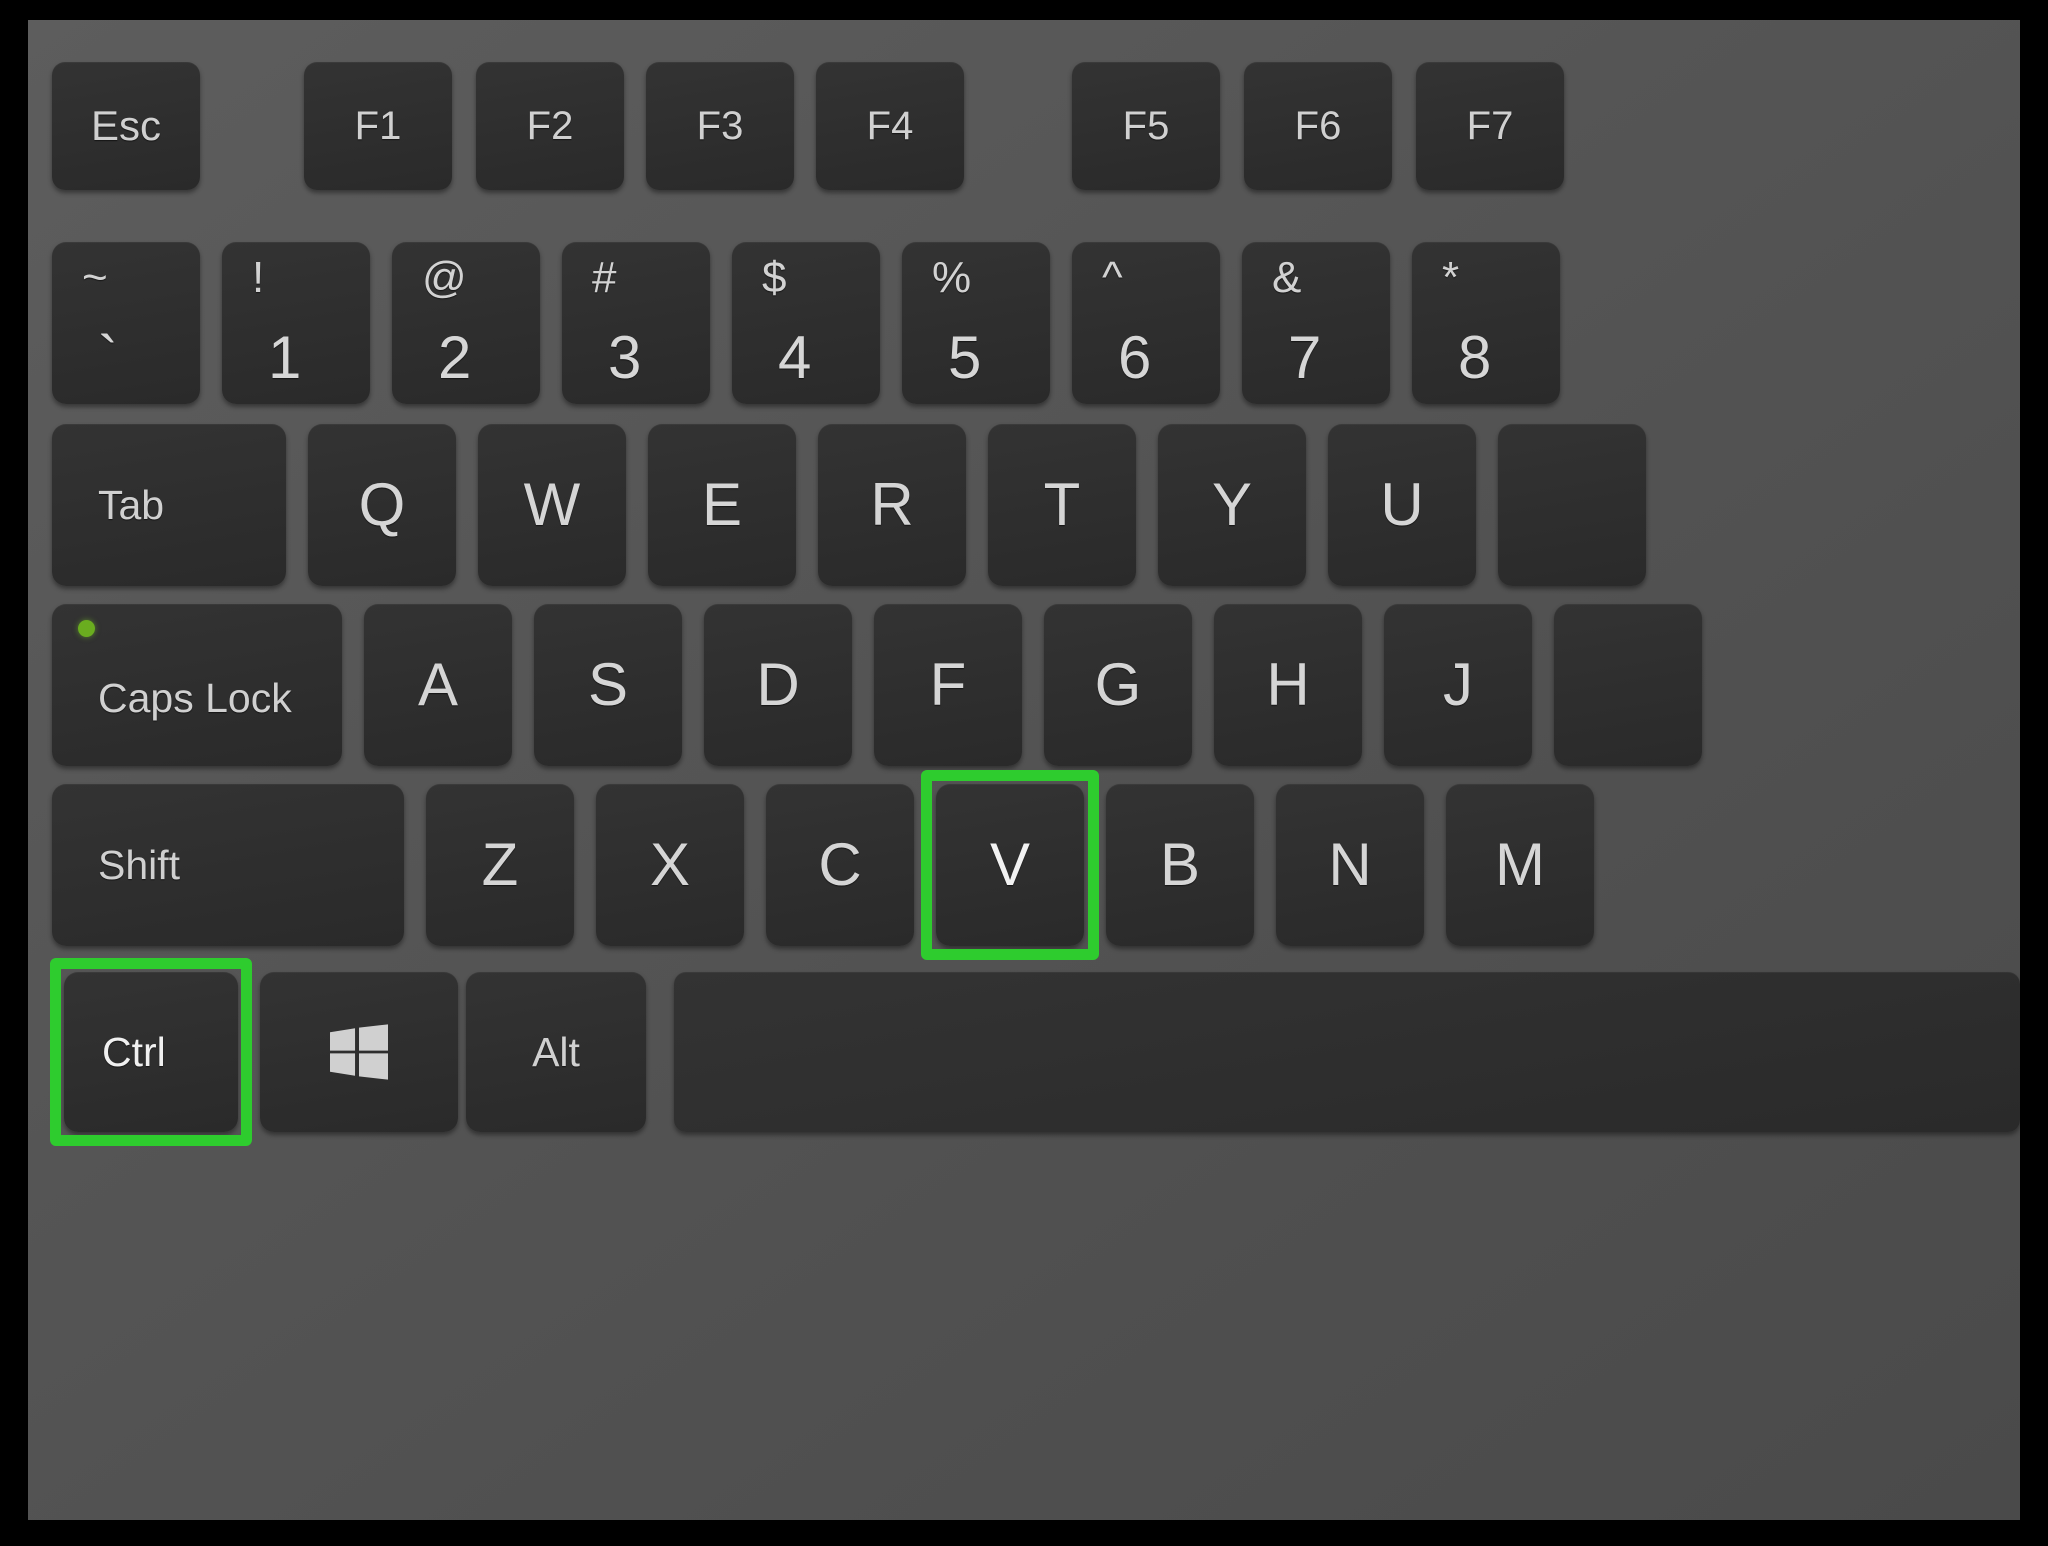 The image size is (2048, 1546). I want to click on key-legend-base: 5, so click(965, 357).